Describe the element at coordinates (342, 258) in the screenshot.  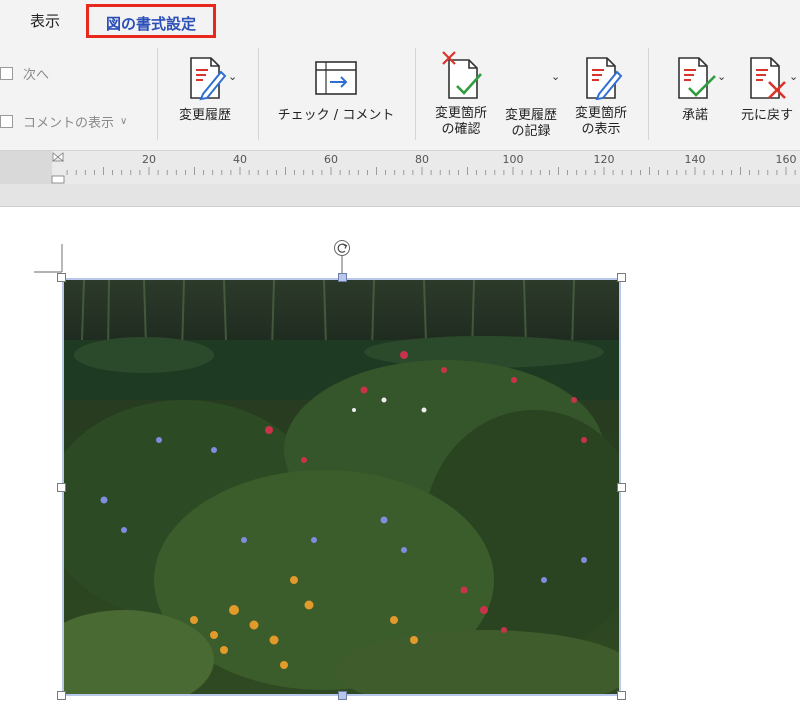
I see `rotate-handle` at that location.